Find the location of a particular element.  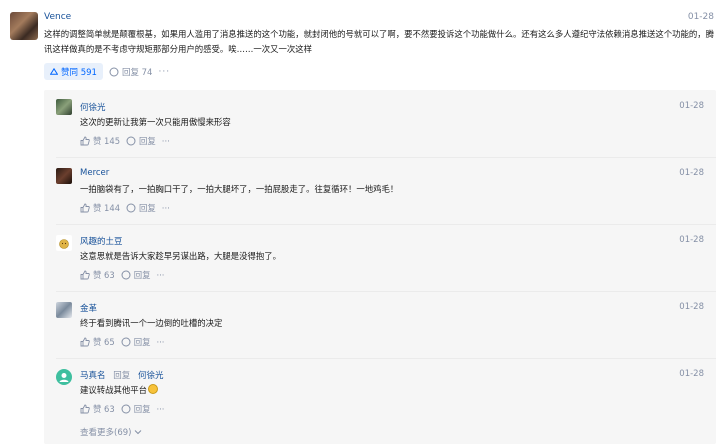

reply-to-name: 何徐光 is located at coordinates (151, 376).